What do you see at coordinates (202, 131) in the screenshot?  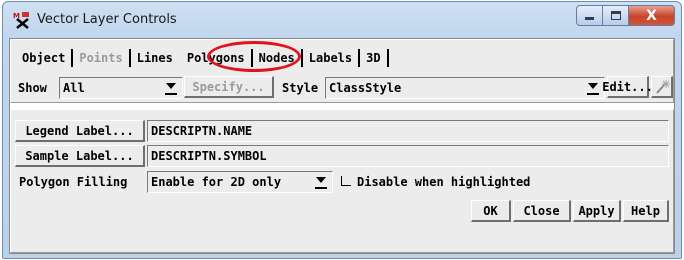 I see `legend-label-value: DESCRIPTN.NAME` at bounding box center [202, 131].